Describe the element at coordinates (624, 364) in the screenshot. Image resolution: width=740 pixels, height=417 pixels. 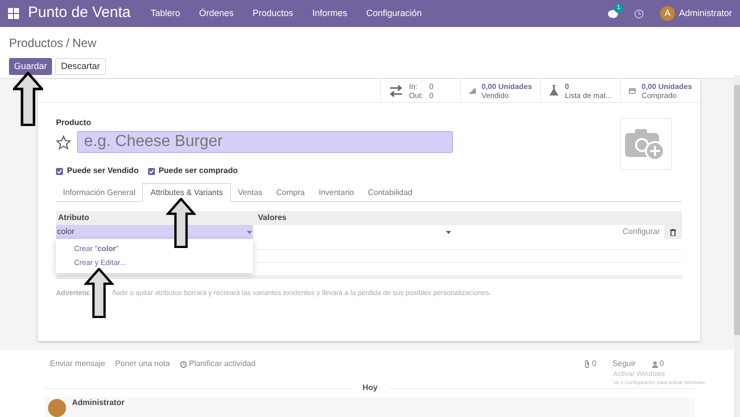
I see `follow-button: Seguir` at that location.